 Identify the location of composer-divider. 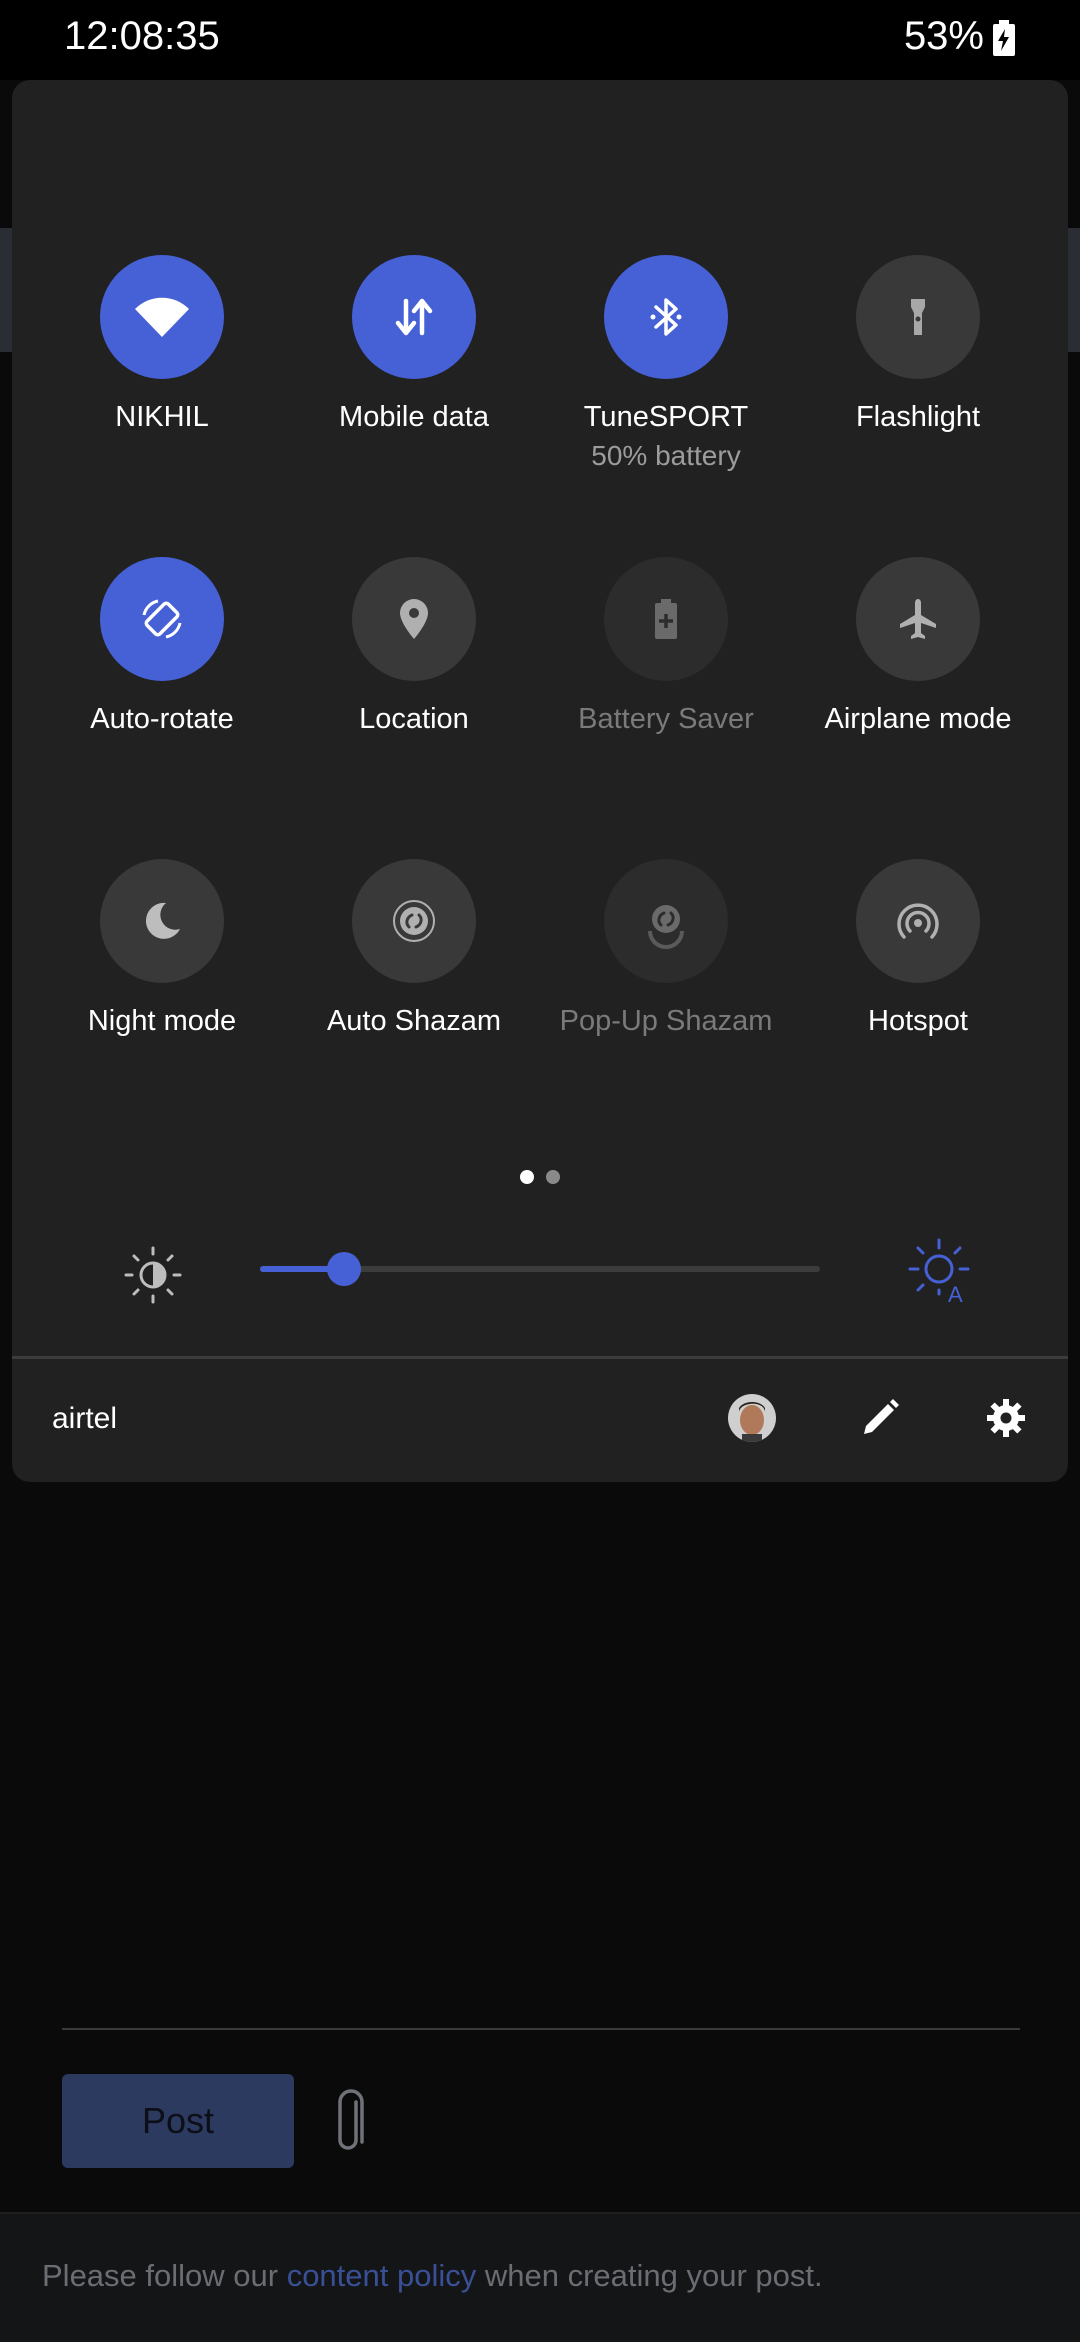
(541, 2029).